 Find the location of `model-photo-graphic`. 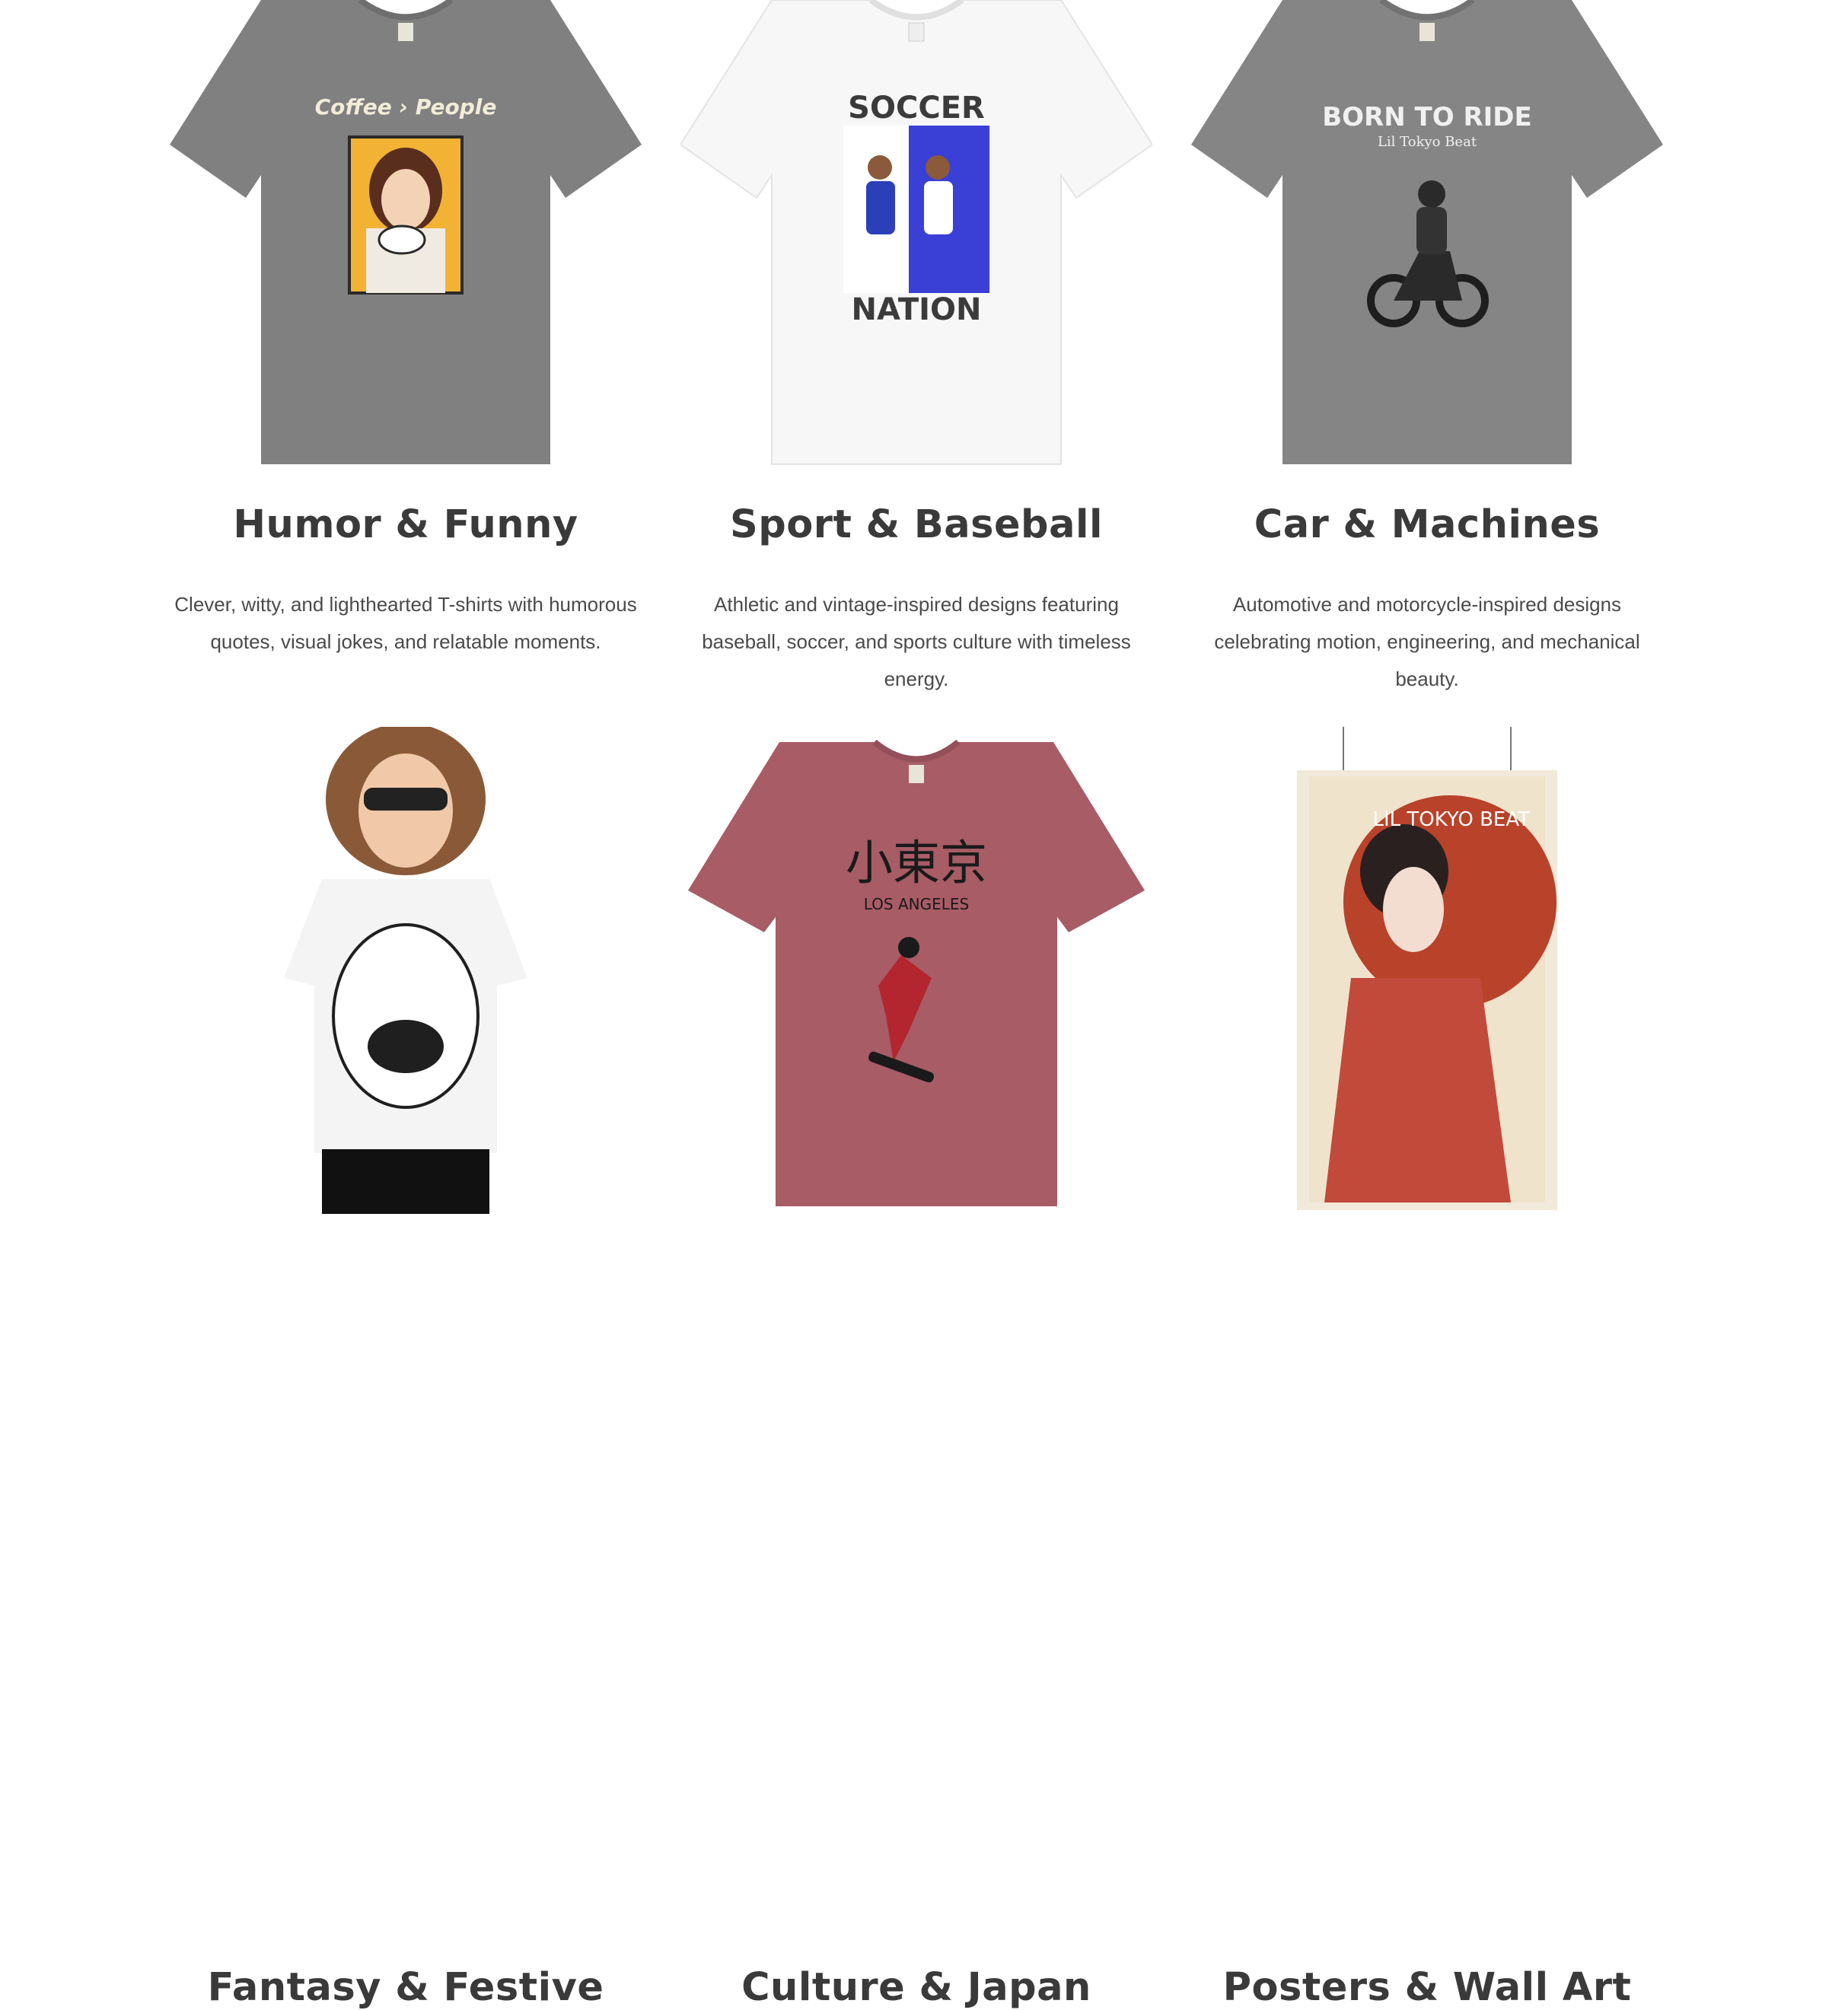

model-photo-graphic is located at coordinates (405, 970).